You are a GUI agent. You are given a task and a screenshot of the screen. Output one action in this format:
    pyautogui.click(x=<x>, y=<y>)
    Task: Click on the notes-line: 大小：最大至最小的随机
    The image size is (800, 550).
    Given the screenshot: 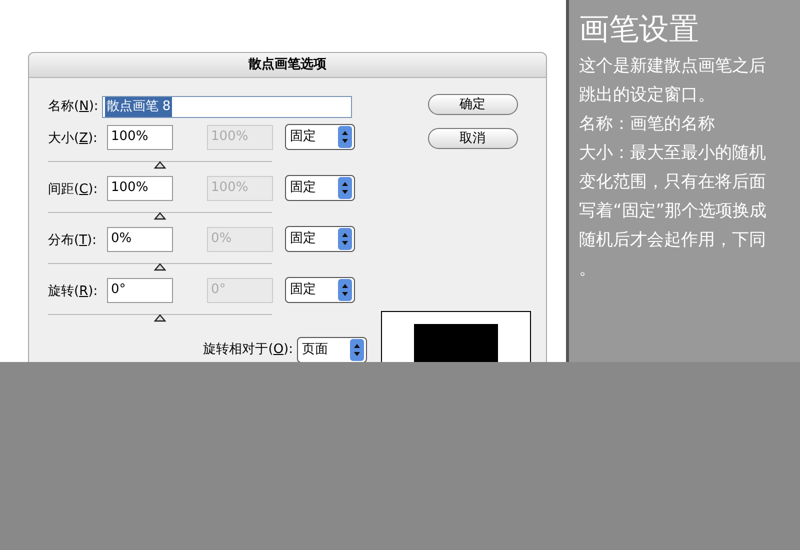 What is the action you would take?
    pyautogui.click(x=673, y=153)
    